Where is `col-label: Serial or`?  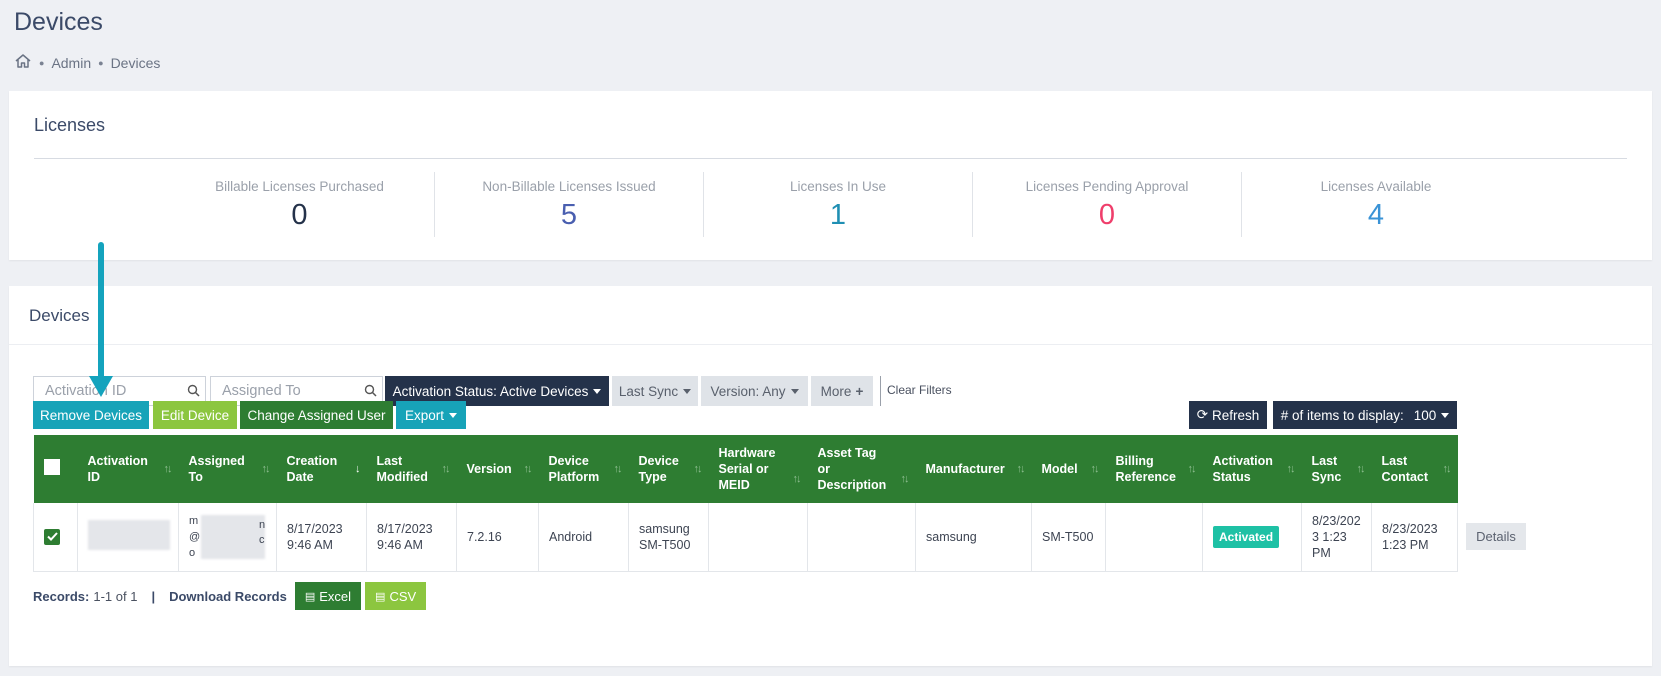 col-label: Serial or is located at coordinates (743, 469).